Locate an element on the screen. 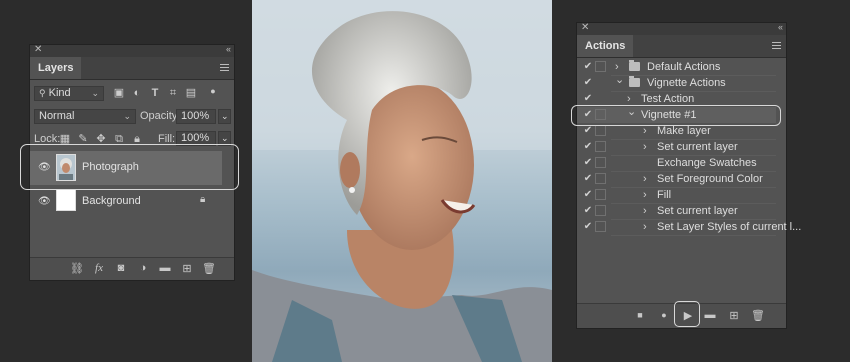  action-set-vignette-actions: ✔ ⌄ Vignette Actions is located at coordinates (681, 81).